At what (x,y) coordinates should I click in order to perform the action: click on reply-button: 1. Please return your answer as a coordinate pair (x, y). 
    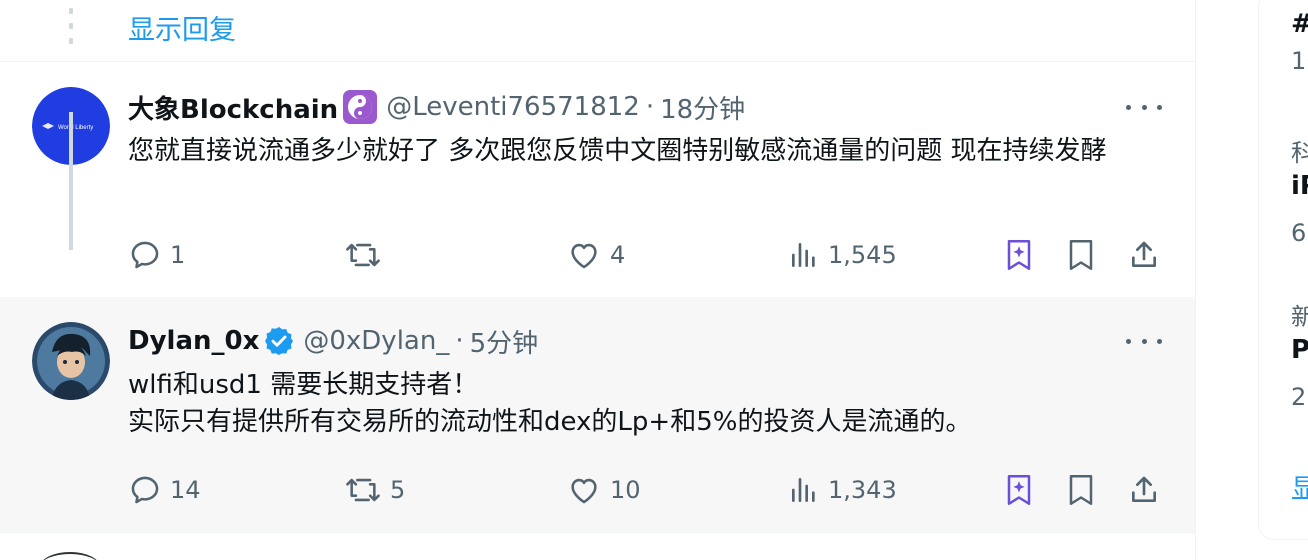
    Looking at the image, I should click on (156, 255).